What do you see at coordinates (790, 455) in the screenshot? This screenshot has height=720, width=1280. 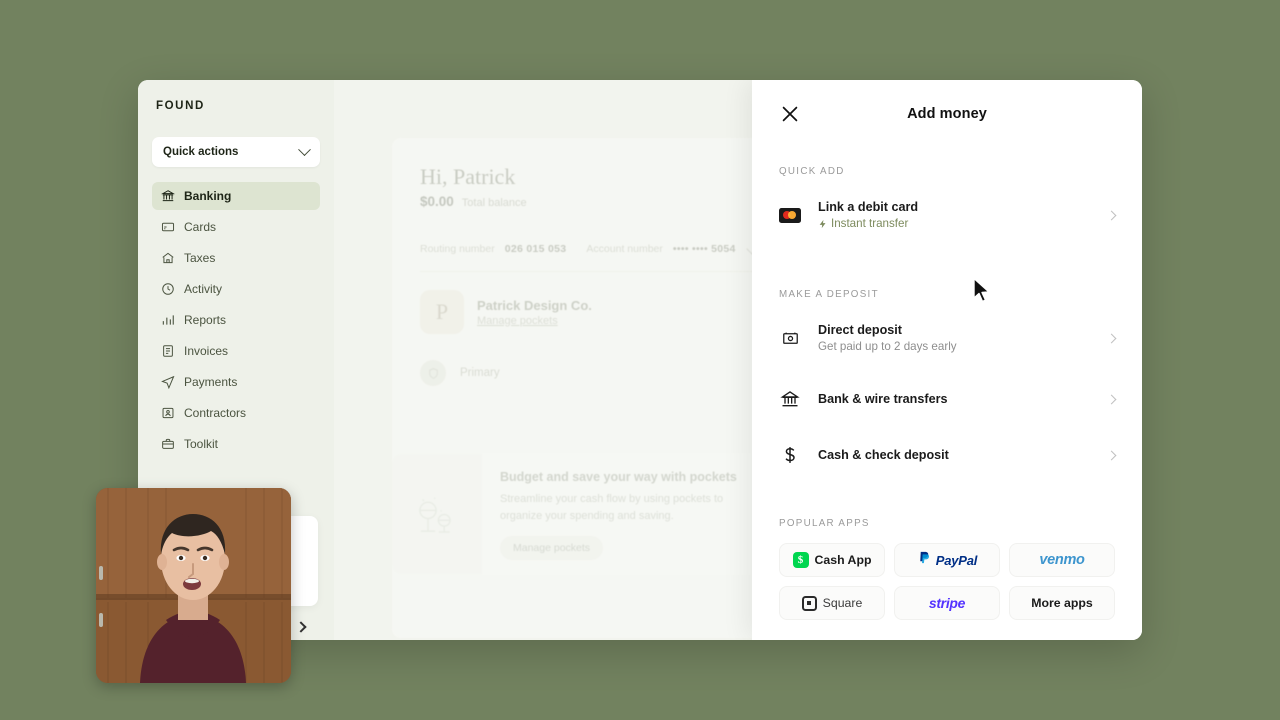 I see `dollar-sign-icon` at bounding box center [790, 455].